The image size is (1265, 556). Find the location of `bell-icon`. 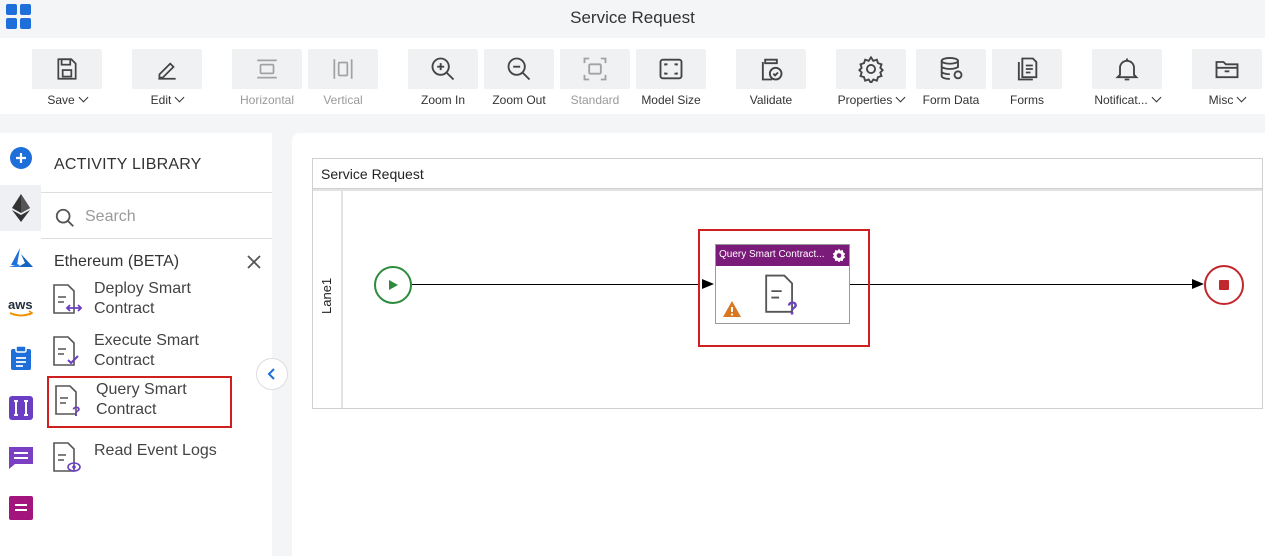

bell-icon is located at coordinates (1127, 69).